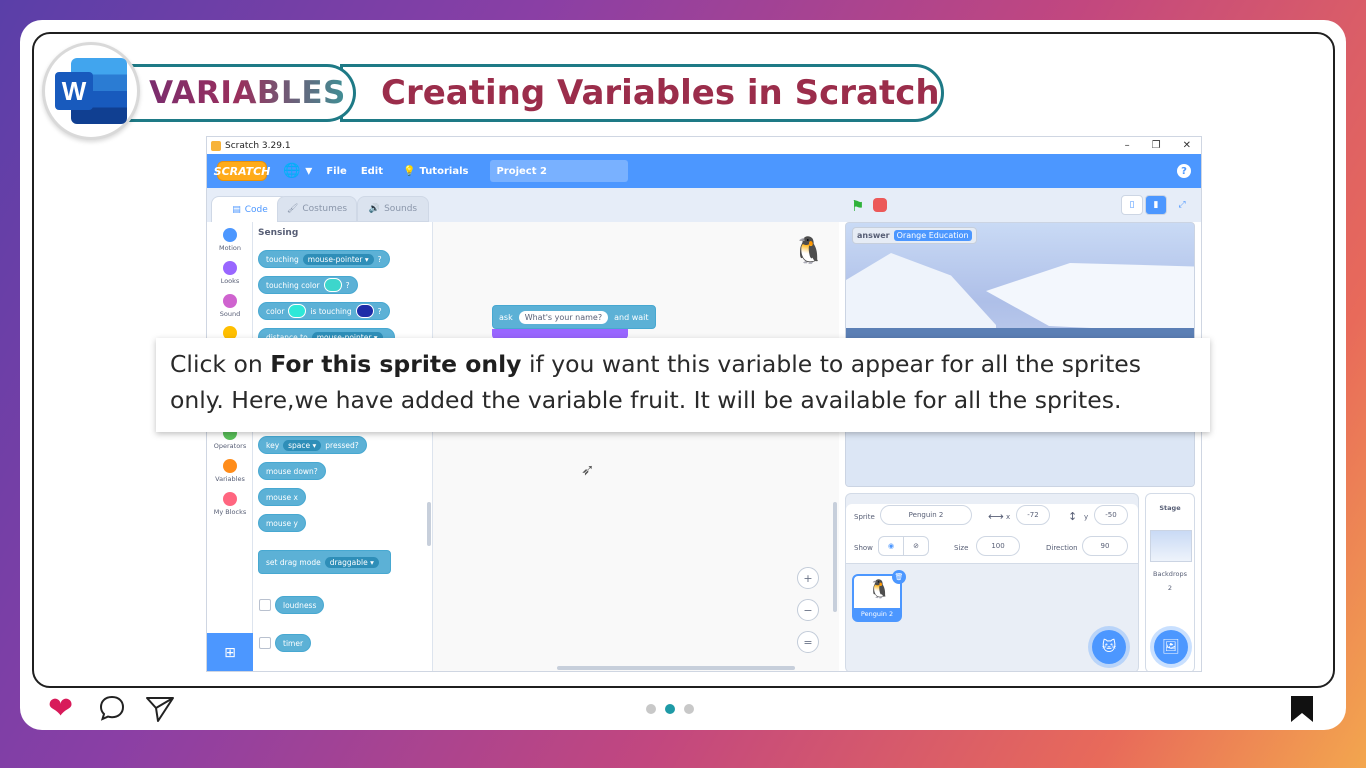  What do you see at coordinates (429, 524) in the screenshot?
I see `palette-scrollbar` at bounding box center [429, 524].